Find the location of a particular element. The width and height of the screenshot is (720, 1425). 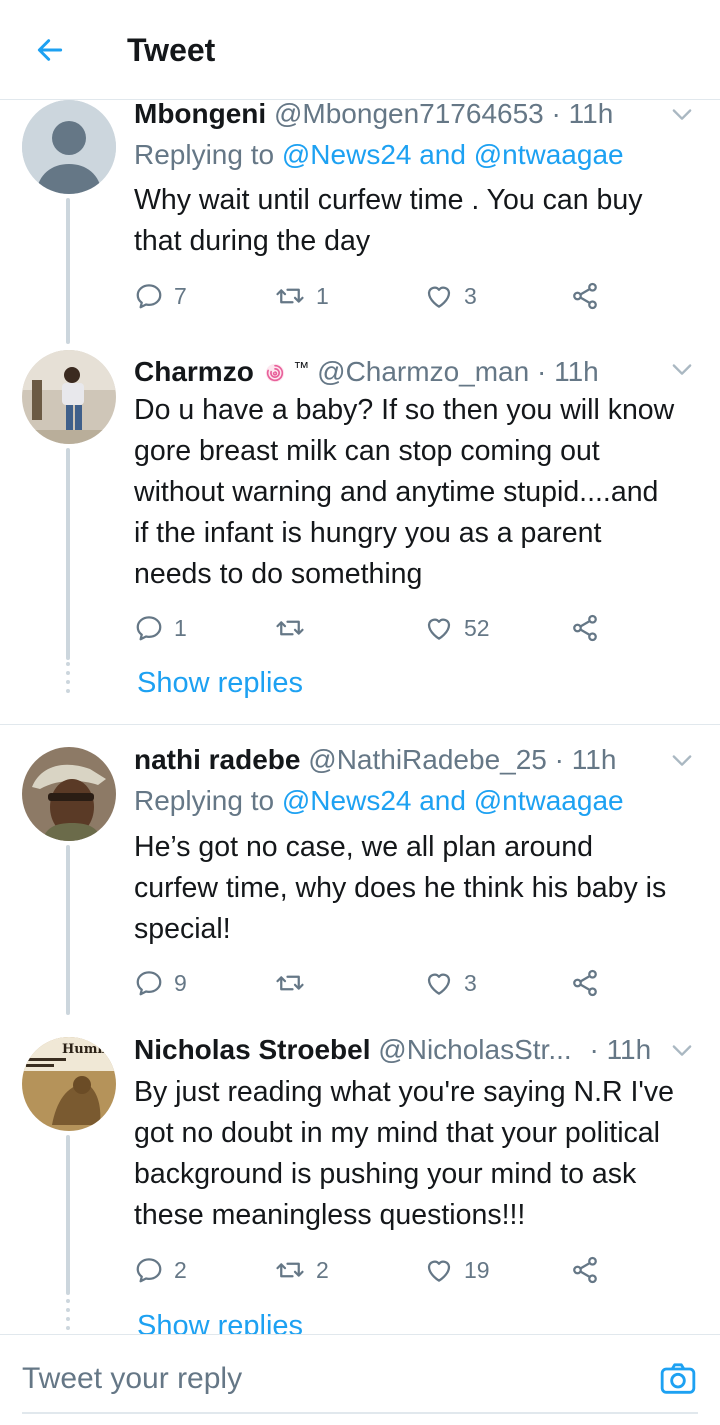

tweet-text-line: He’s got no case, we all plan around is located at coordinates (363, 847).